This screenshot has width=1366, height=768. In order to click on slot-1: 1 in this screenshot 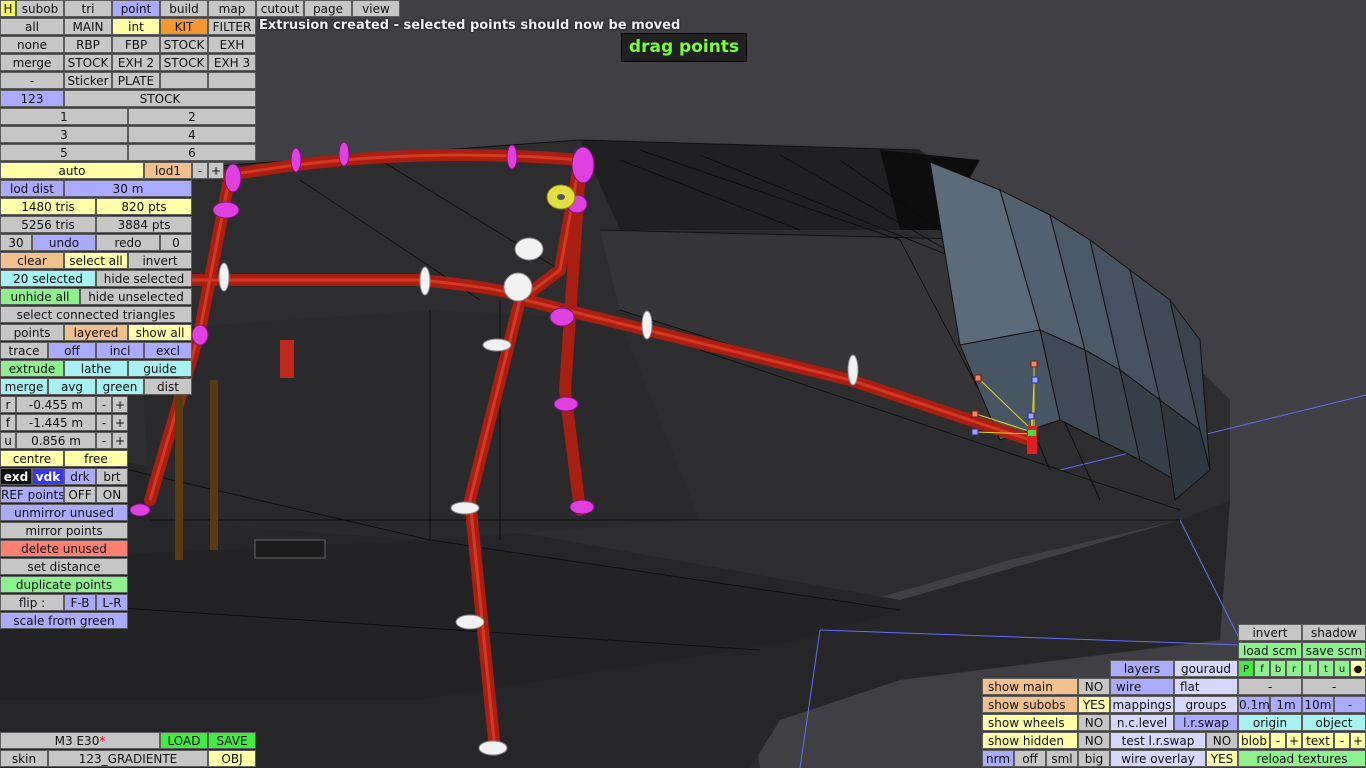, I will do `click(64, 116)`.